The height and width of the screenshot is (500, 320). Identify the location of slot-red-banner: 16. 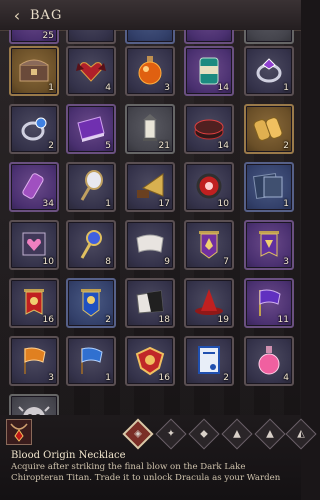
(34, 303).